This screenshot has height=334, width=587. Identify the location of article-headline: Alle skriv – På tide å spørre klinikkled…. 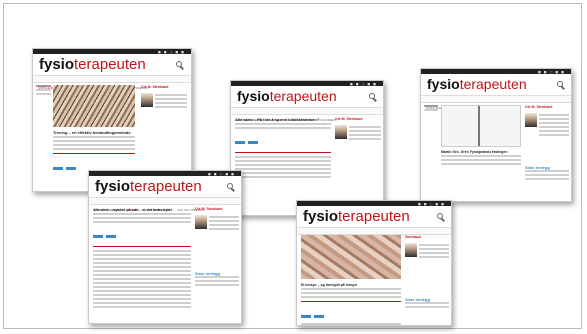
(283, 120).